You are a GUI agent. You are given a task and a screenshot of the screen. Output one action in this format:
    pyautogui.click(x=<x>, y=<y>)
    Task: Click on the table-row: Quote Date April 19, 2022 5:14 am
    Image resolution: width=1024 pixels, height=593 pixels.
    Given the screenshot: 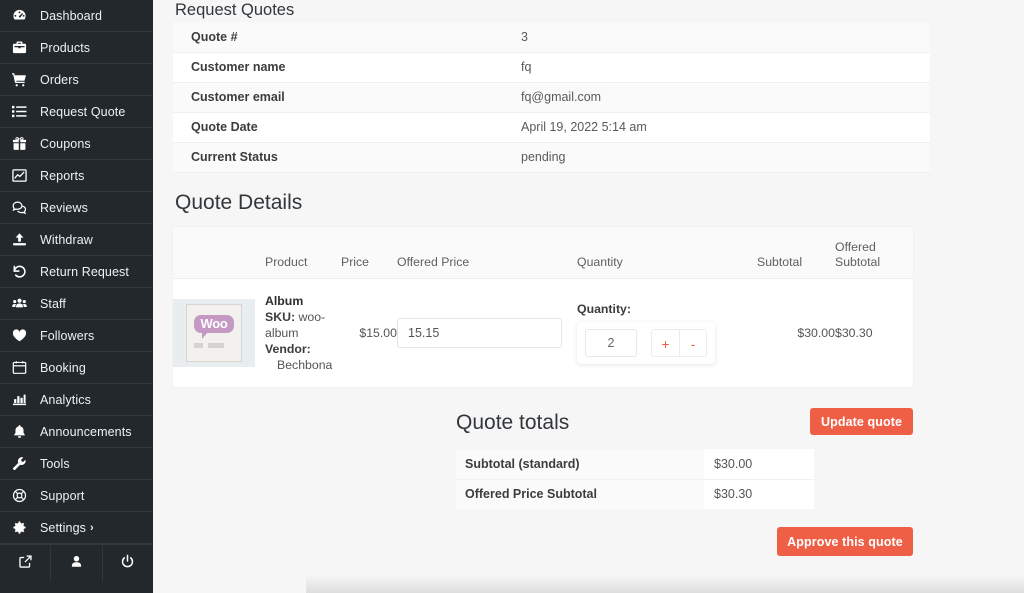 What is the action you would take?
    pyautogui.click(x=551, y=127)
    